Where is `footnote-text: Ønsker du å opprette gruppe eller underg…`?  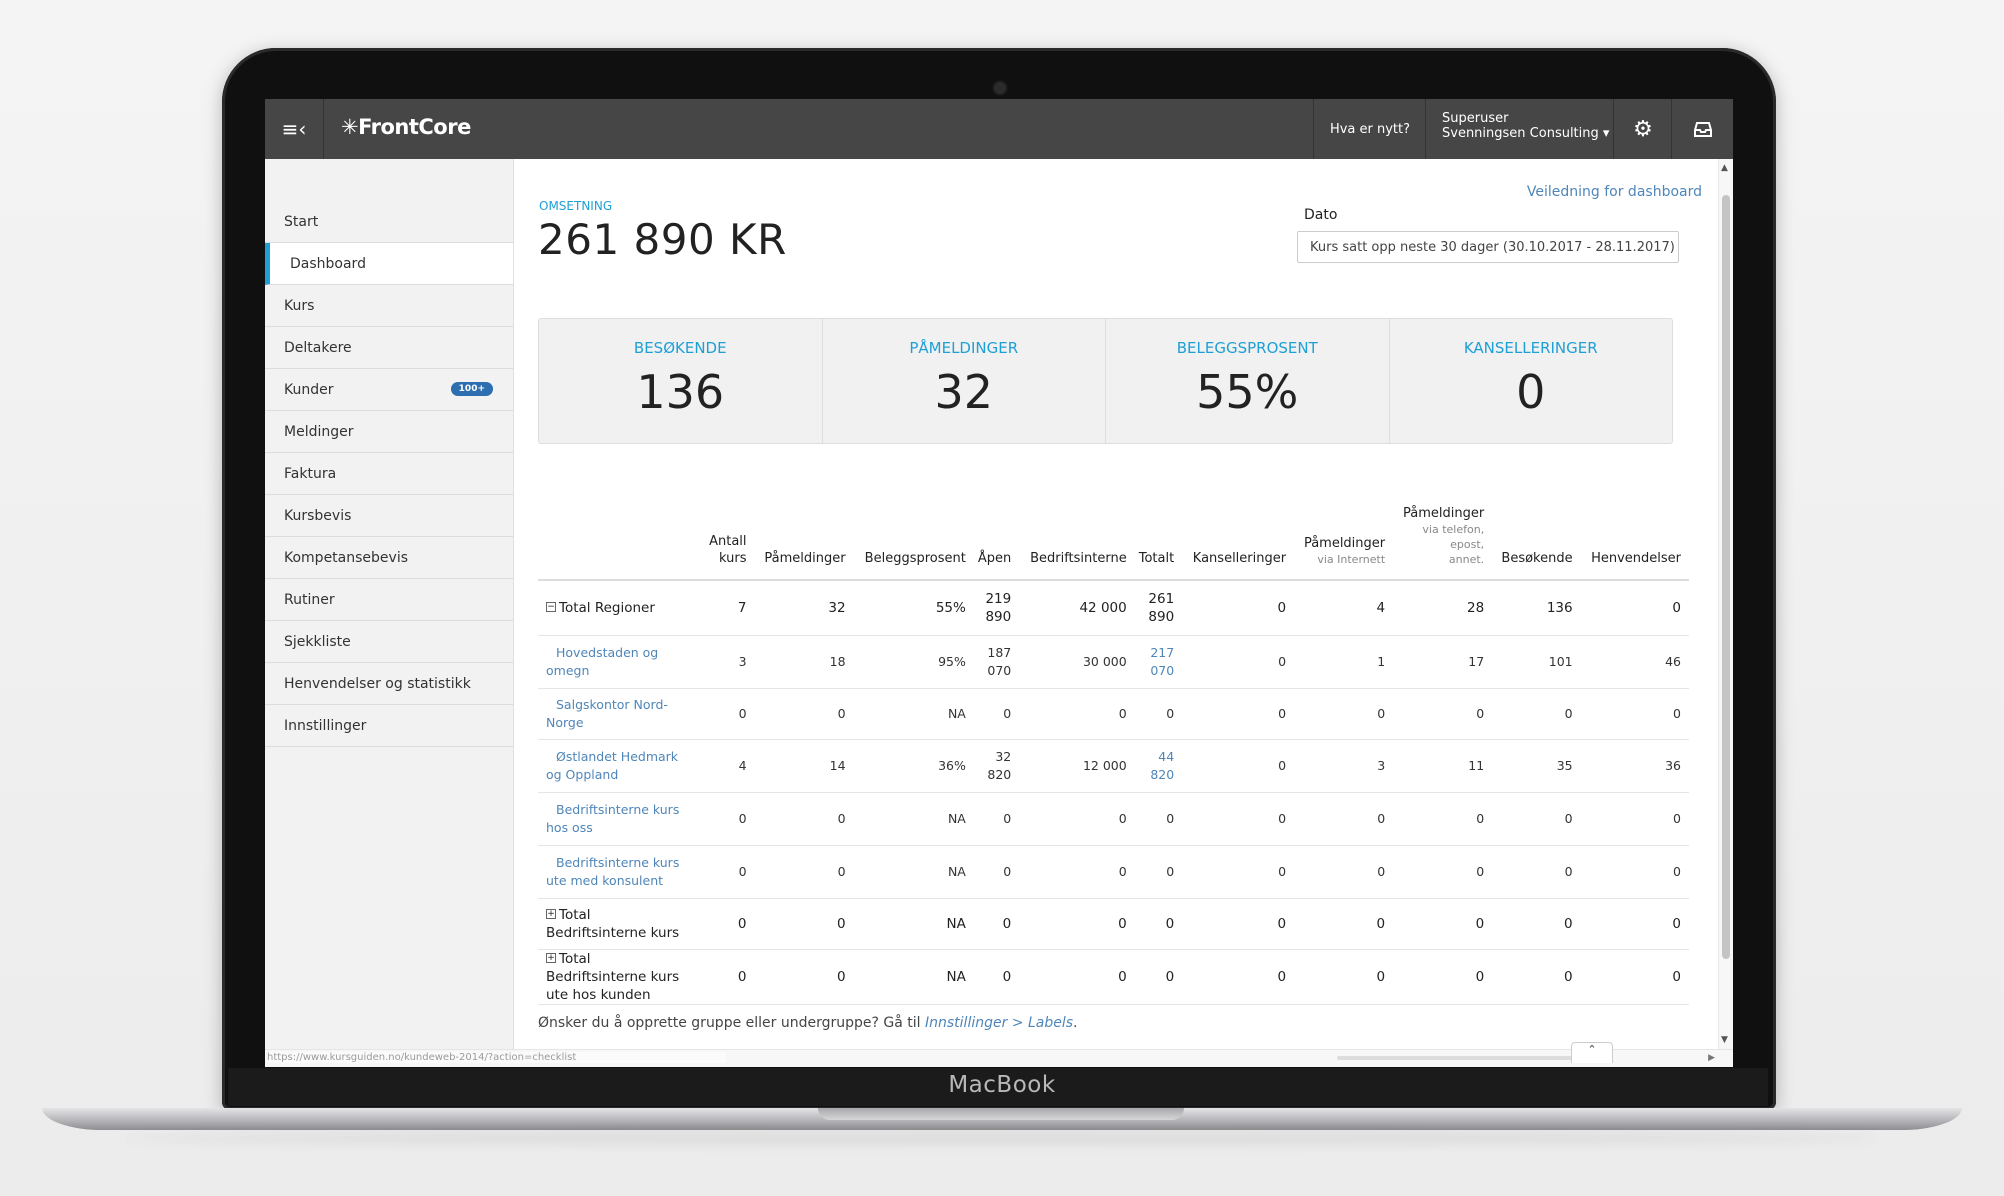
footnote-text: Ønsker du å opprette gruppe eller underg… is located at coordinates (731, 1023).